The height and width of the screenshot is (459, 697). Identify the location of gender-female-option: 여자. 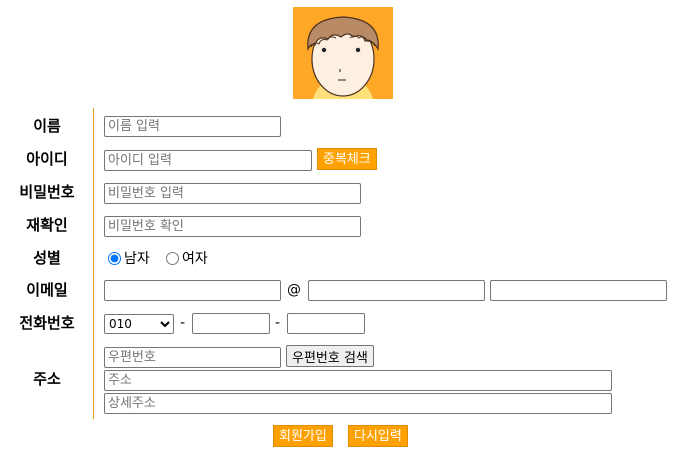
(187, 258).